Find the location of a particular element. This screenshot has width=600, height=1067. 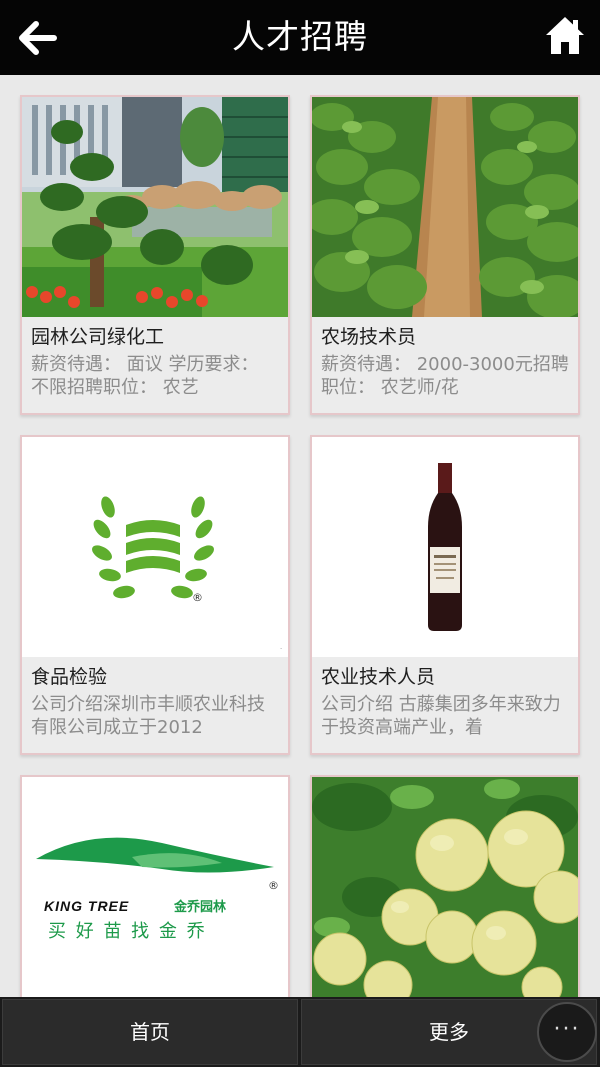

job-title: 园林公司绿化工 is located at coordinates (98, 337).